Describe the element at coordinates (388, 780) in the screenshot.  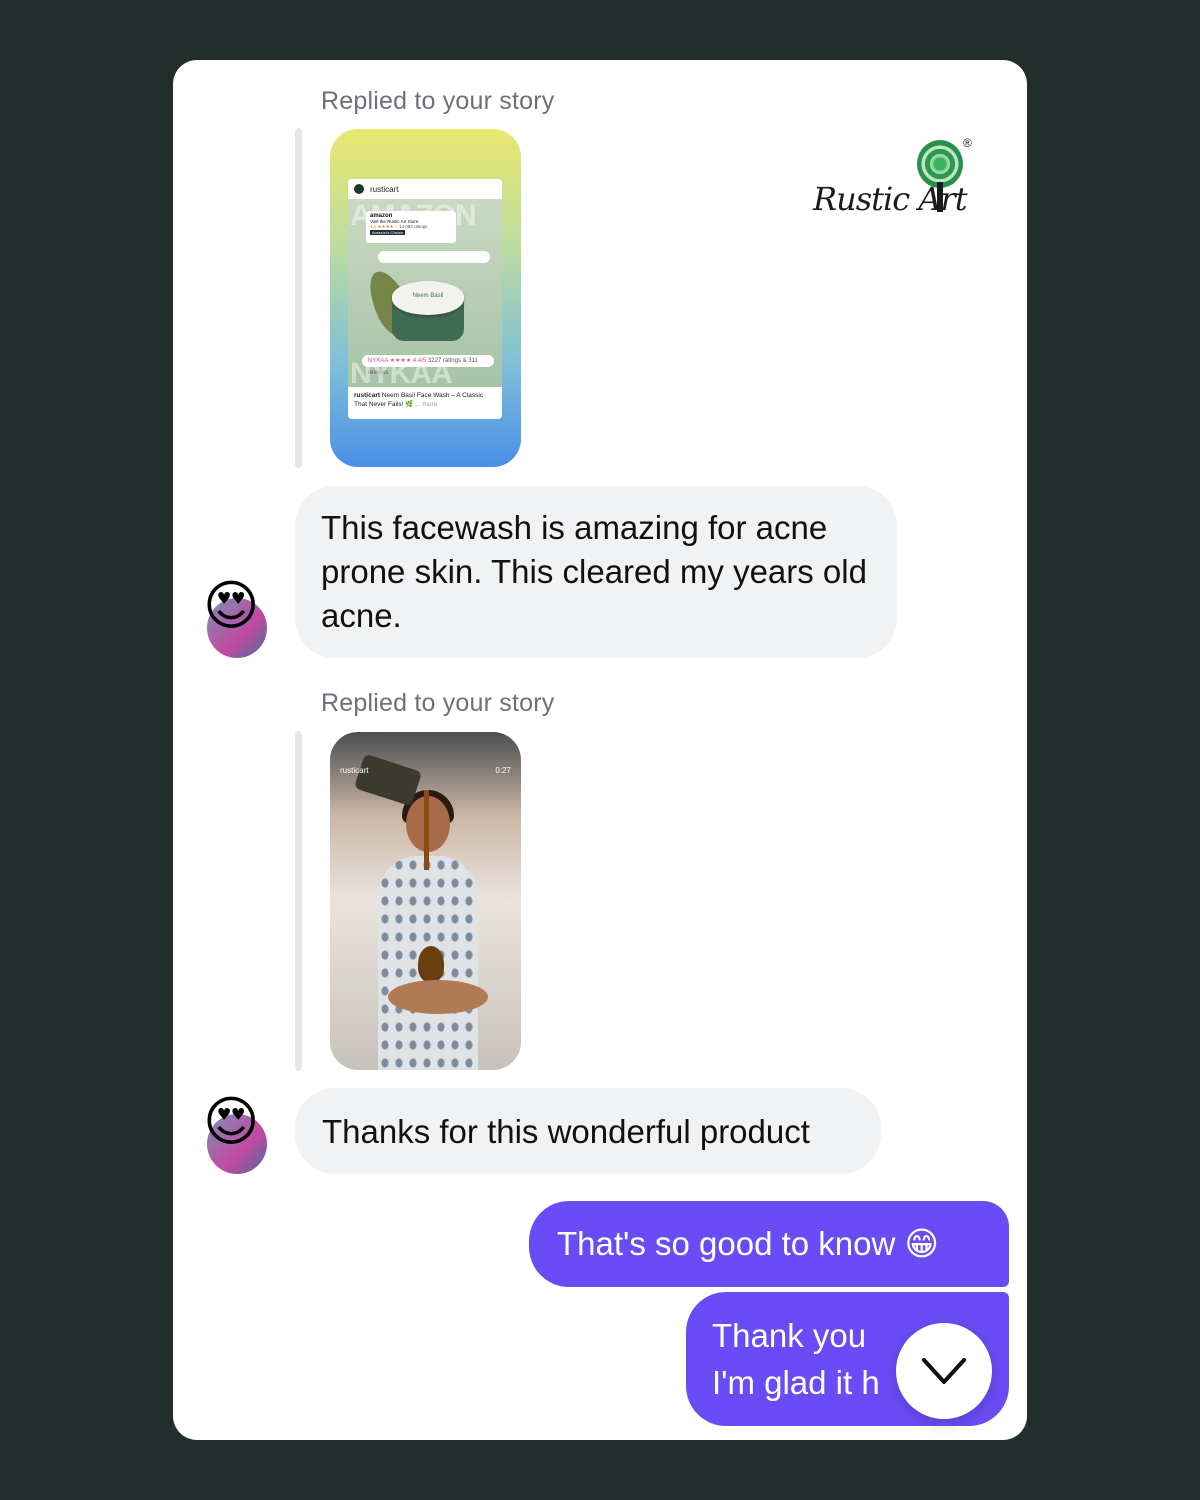
I see `video-bottle` at that location.